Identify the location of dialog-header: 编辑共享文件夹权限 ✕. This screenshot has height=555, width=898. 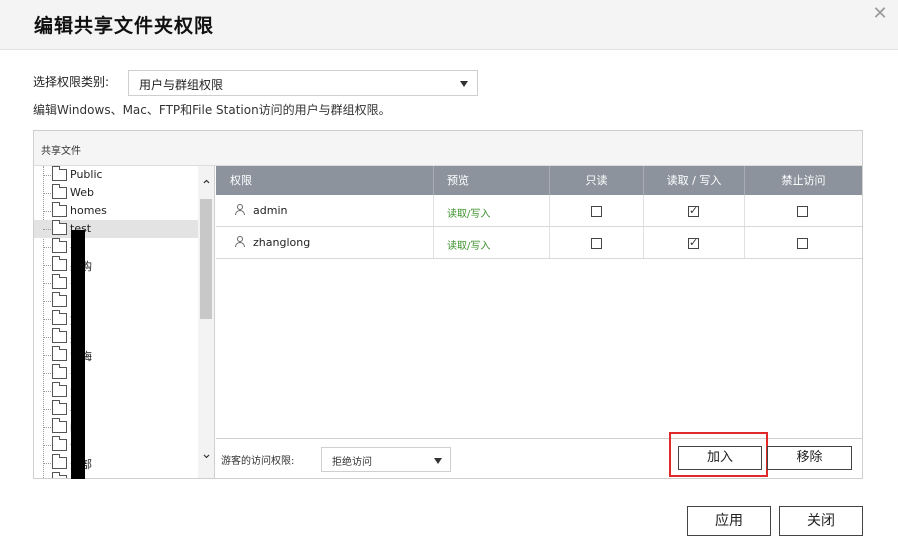
(449, 25).